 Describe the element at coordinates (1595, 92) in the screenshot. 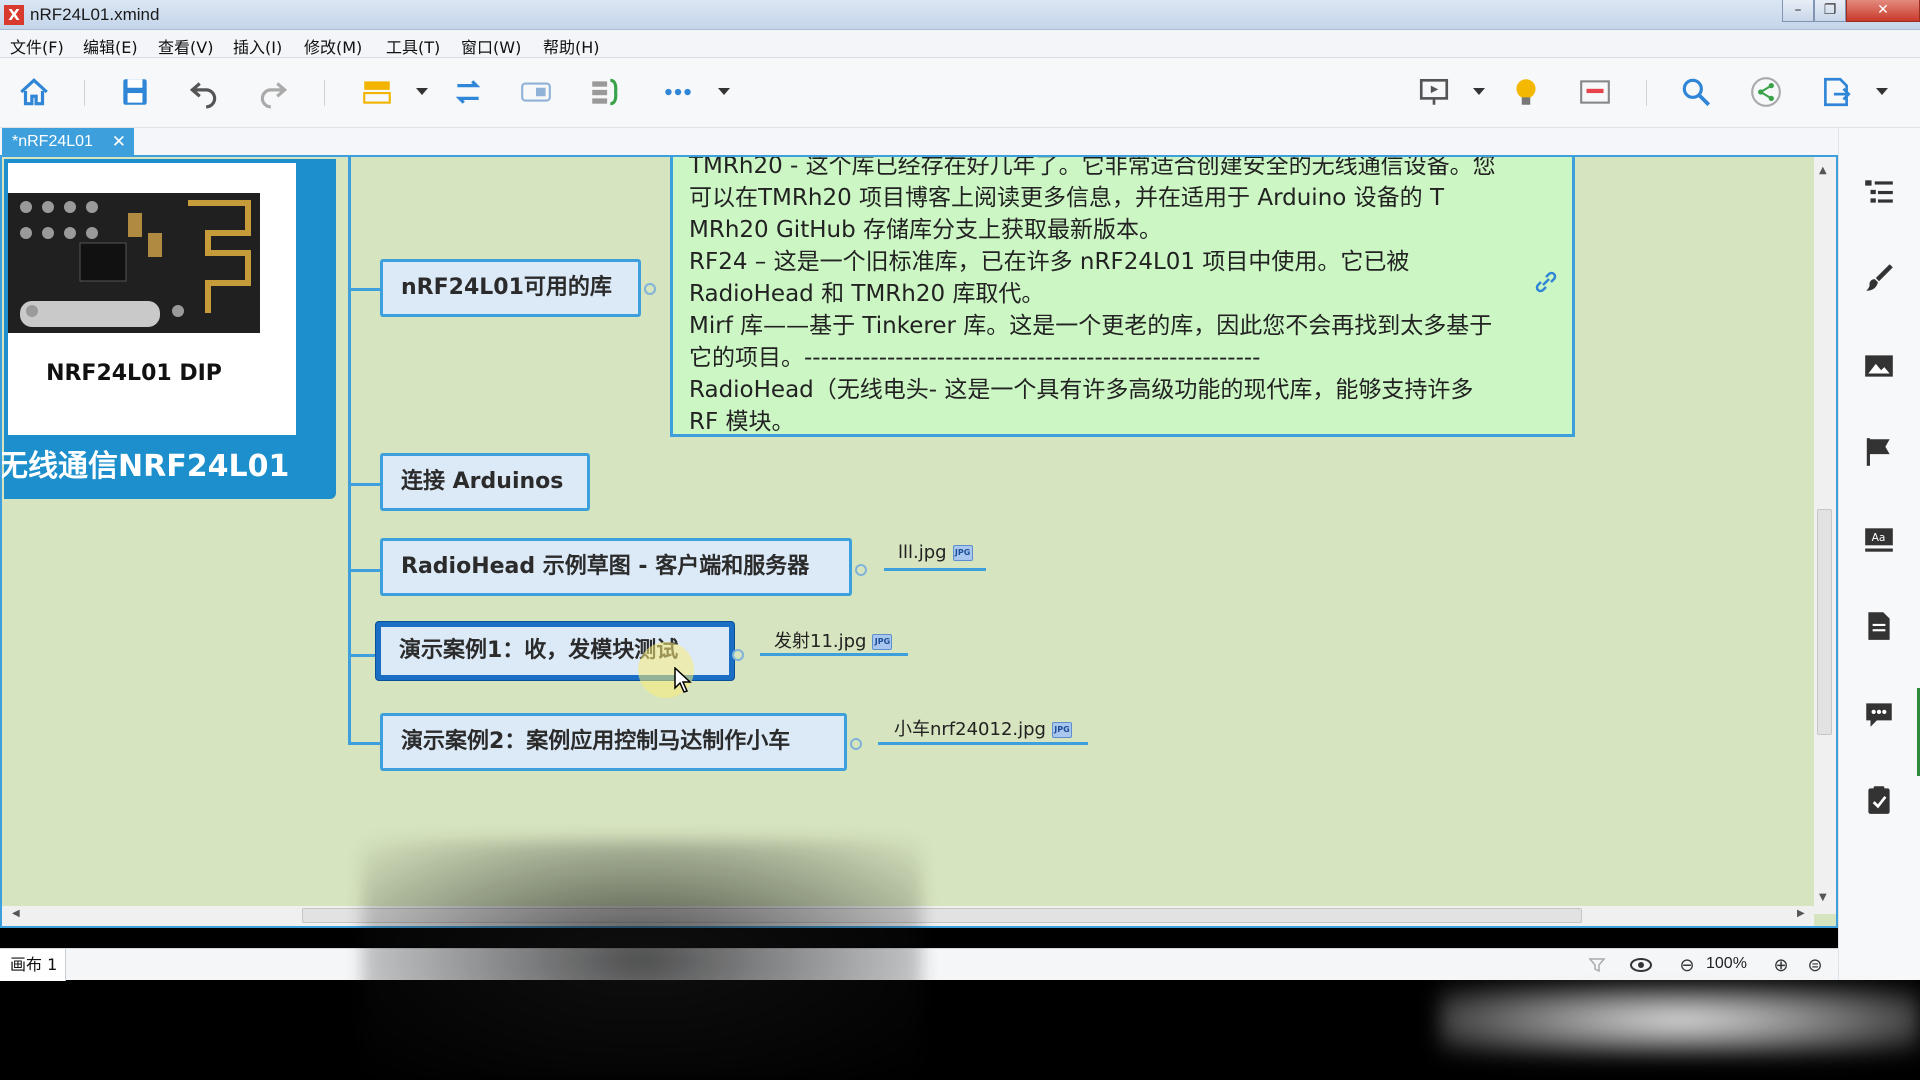

I see `gantt-icon` at that location.